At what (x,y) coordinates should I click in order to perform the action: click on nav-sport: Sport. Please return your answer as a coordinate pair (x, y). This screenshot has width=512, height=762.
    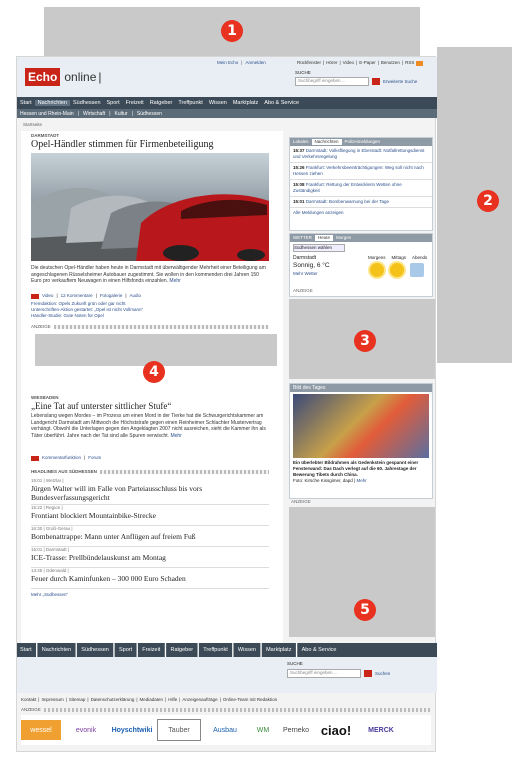
    Looking at the image, I should click on (113, 103).